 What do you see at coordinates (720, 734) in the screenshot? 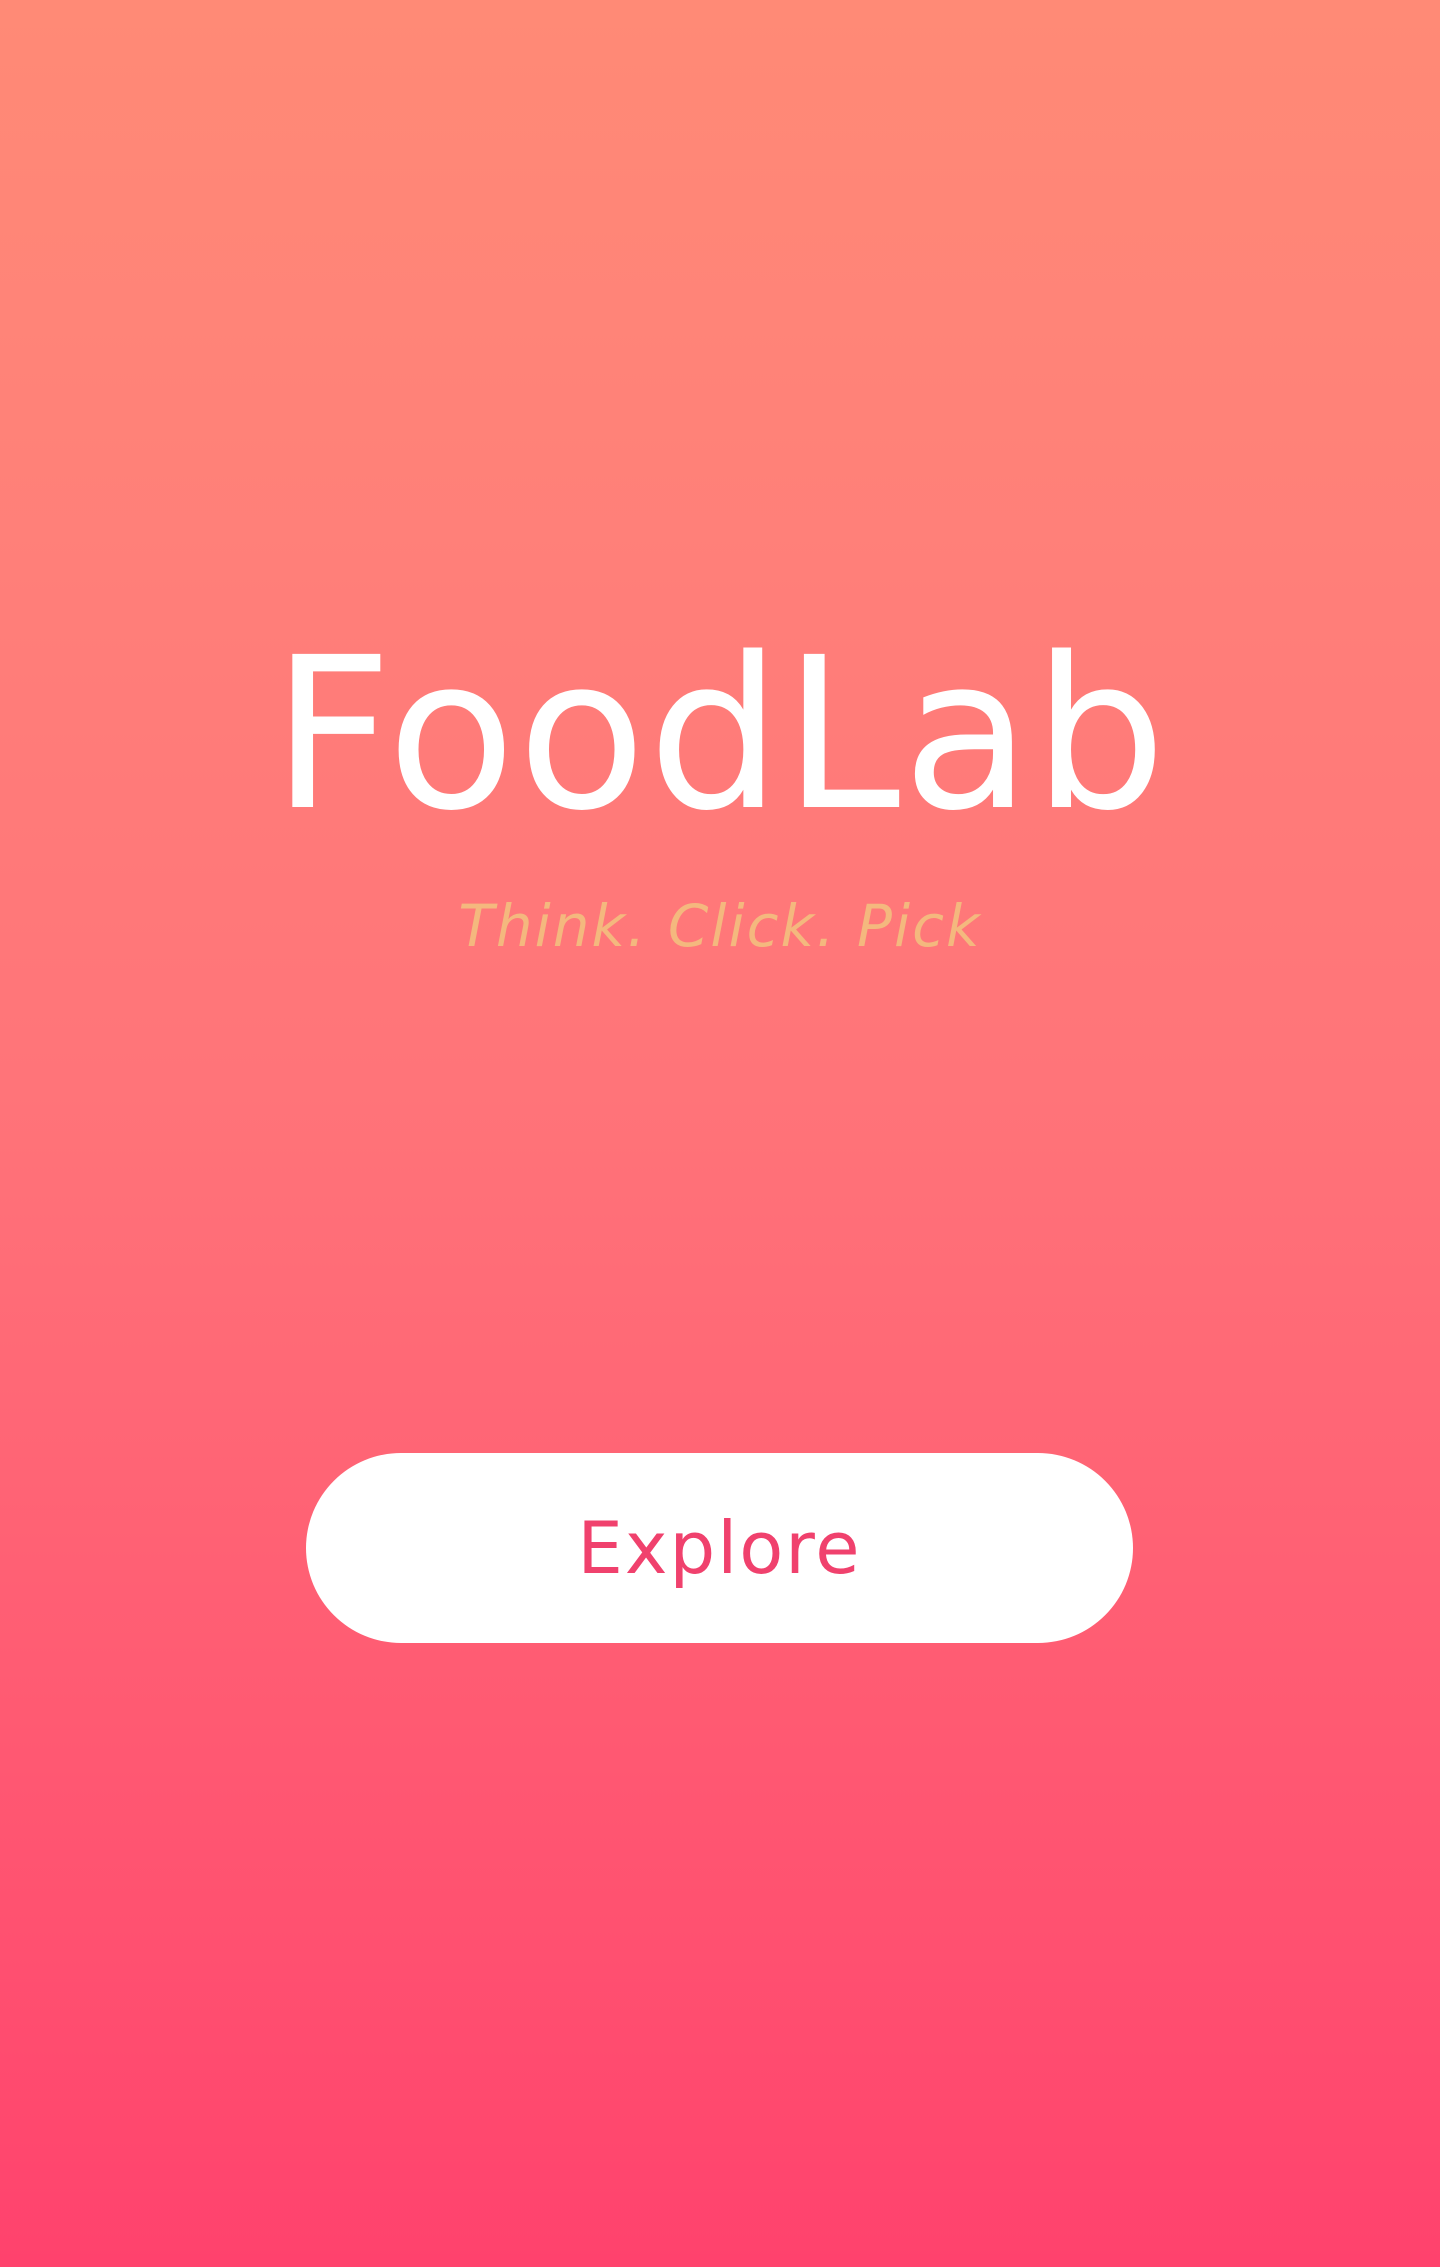
I see `app-title: FoodLab` at bounding box center [720, 734].